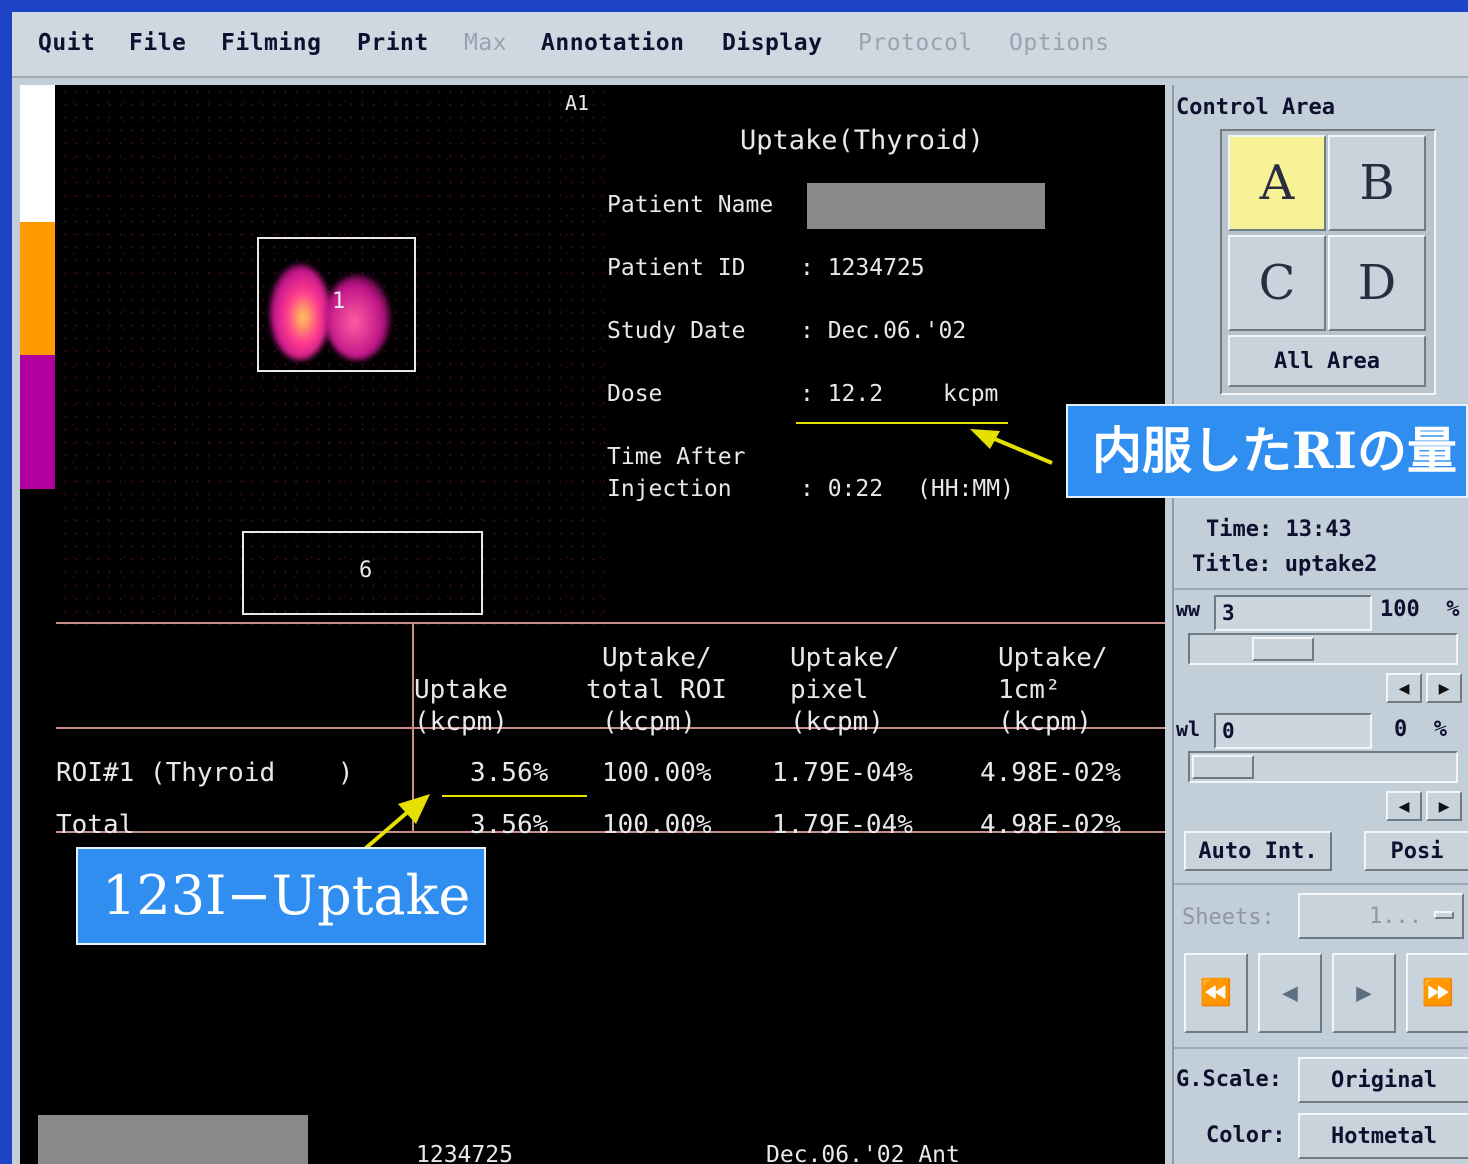 Image resolution: width=1468 pixels, height=1164 pixels. Describe the element at coordinates (66, 43) in the screenshot. I see `menu-quit: Quit` at that location.